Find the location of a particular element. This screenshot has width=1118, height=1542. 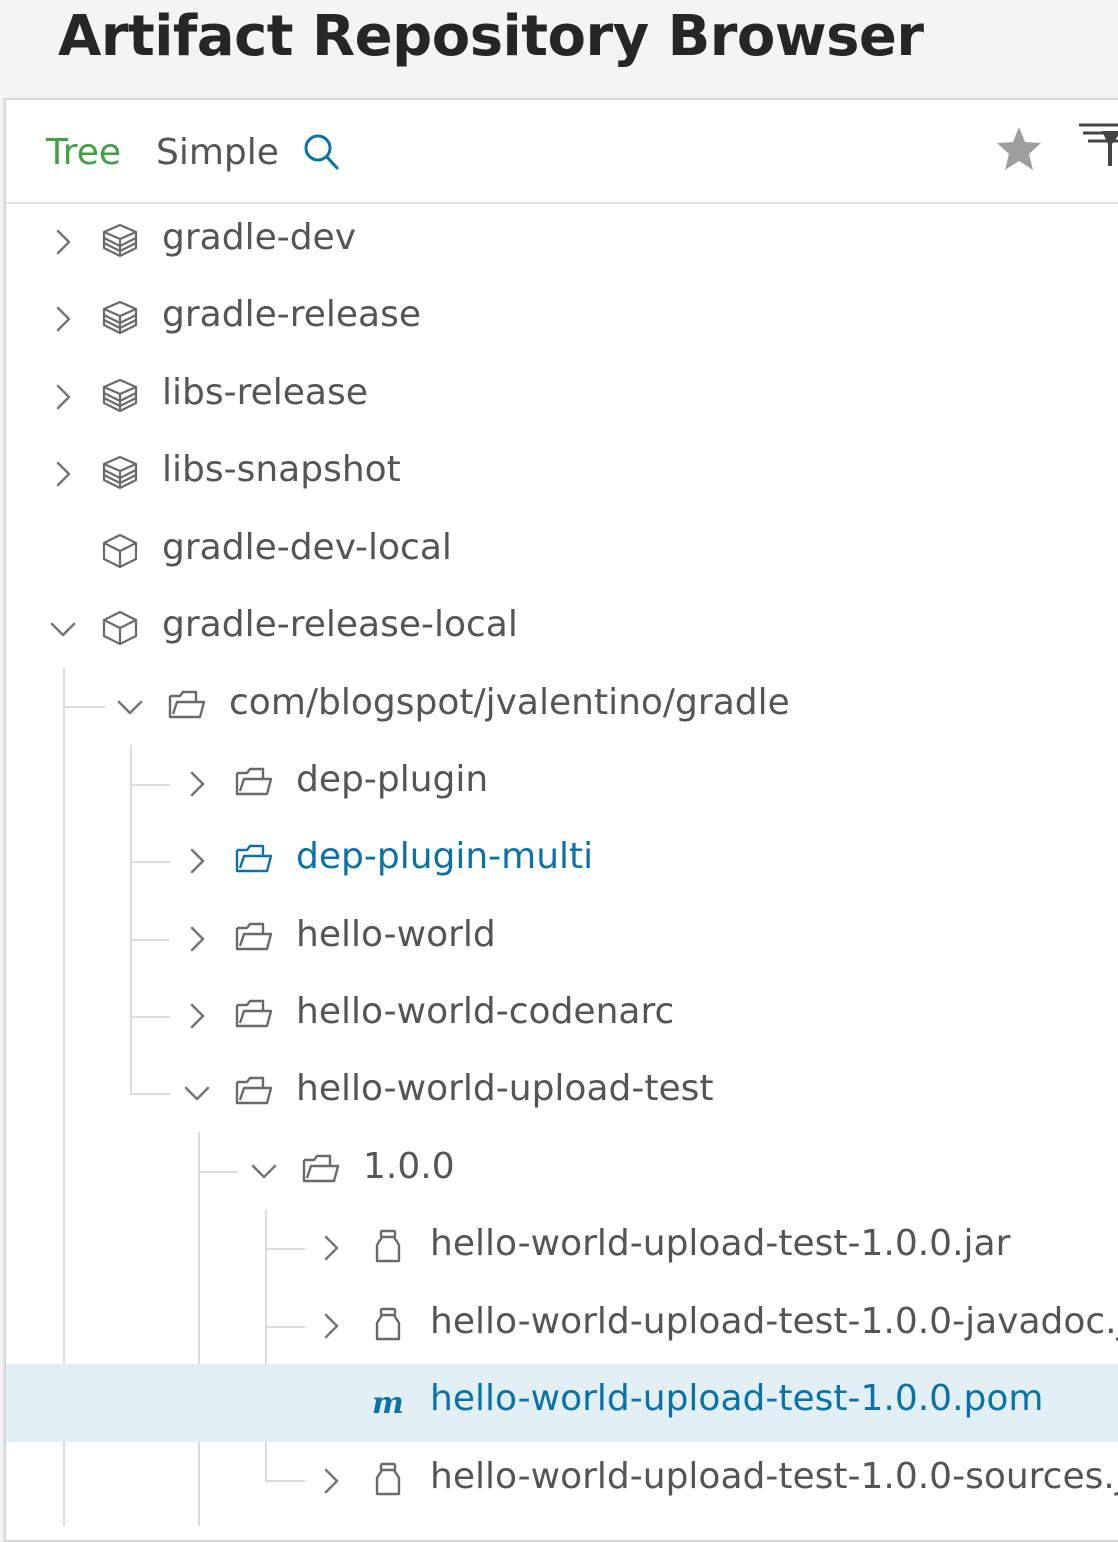

tree-node: hello-world-codenarc is located at coordinates (559, 1016).